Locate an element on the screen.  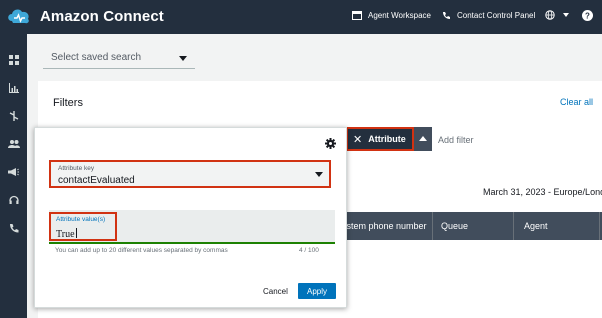
megaphone-icon is located at coordinates (13, 171).